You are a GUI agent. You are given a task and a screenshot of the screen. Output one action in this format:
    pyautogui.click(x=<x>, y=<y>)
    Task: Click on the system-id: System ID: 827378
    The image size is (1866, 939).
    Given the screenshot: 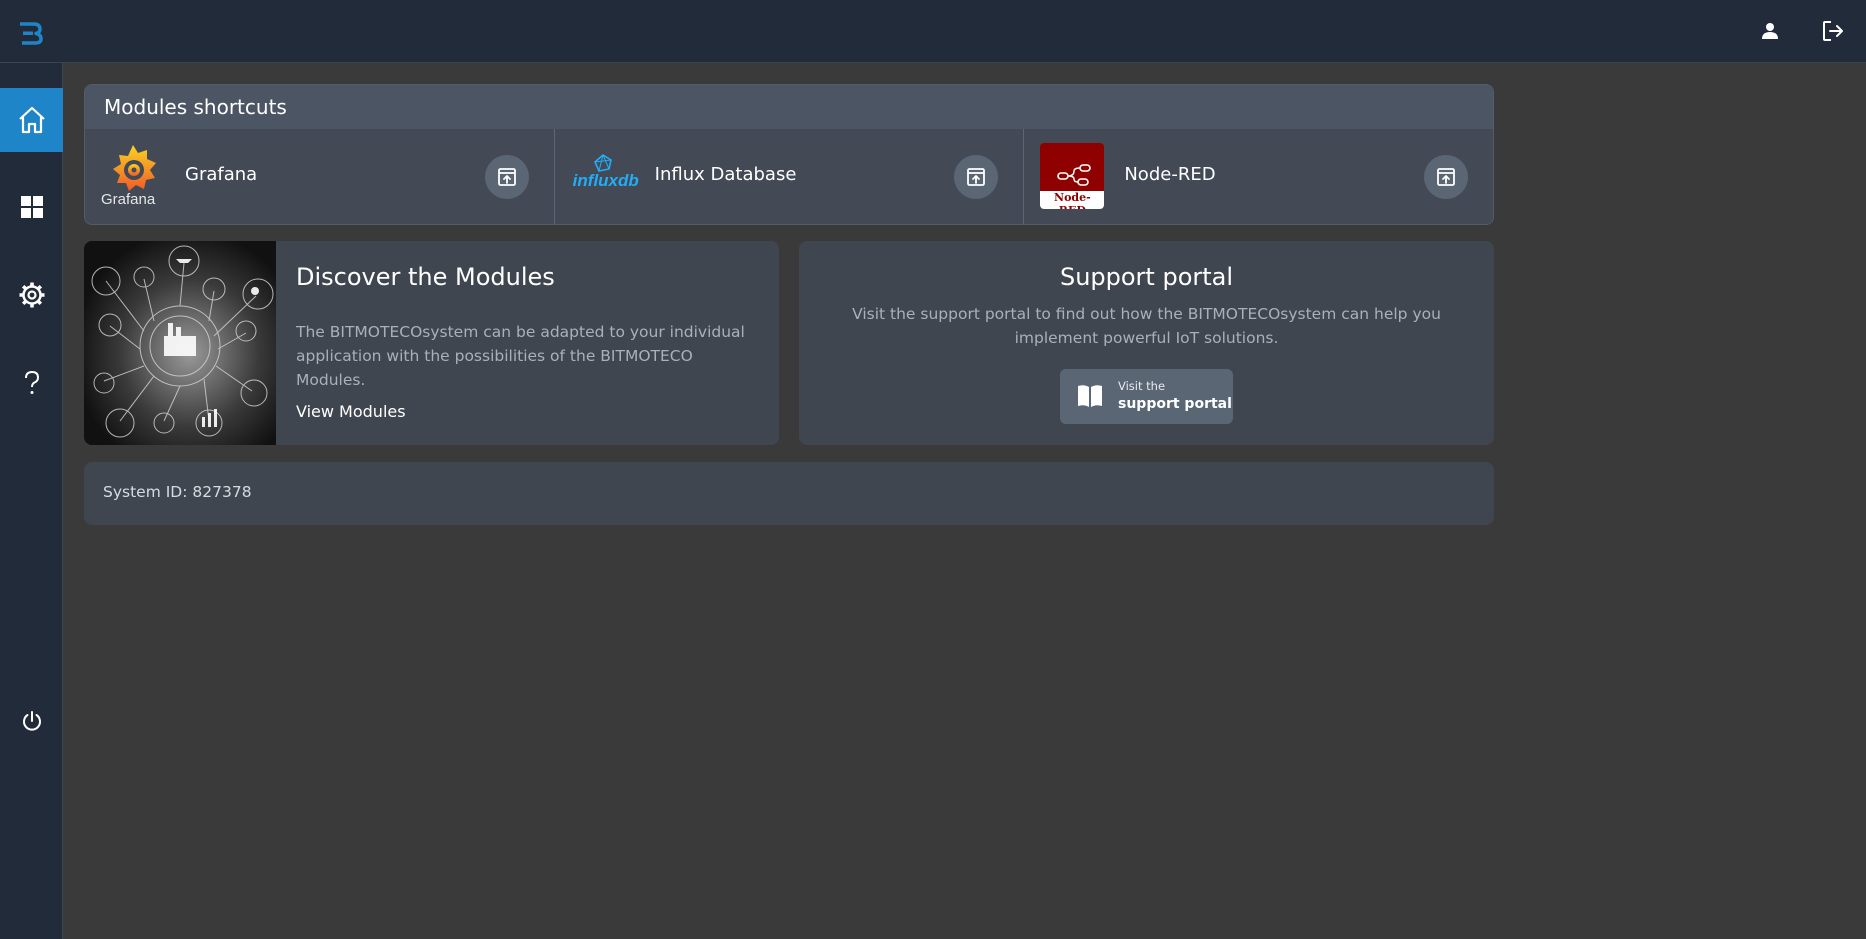 What is the action you would take?
    pyautogui.click(x=177, y=492)
    